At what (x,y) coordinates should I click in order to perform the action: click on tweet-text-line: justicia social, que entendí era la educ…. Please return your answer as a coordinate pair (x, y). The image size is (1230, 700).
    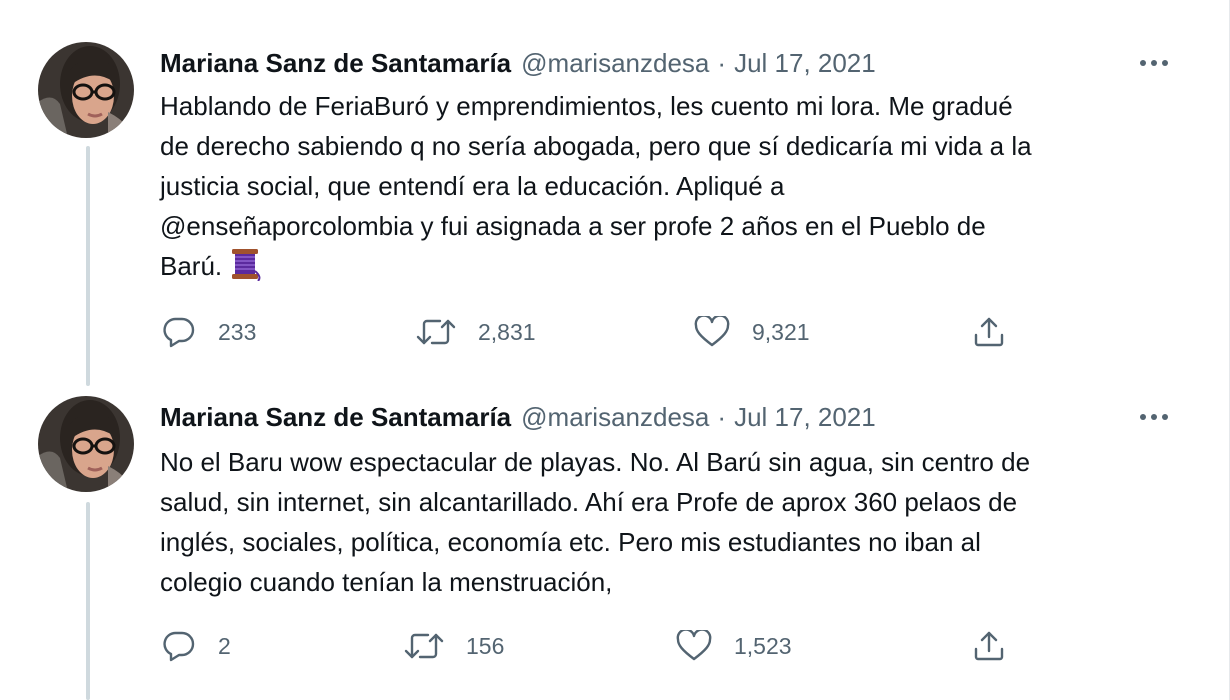
    Looking at the image, I should click on (472, 186).